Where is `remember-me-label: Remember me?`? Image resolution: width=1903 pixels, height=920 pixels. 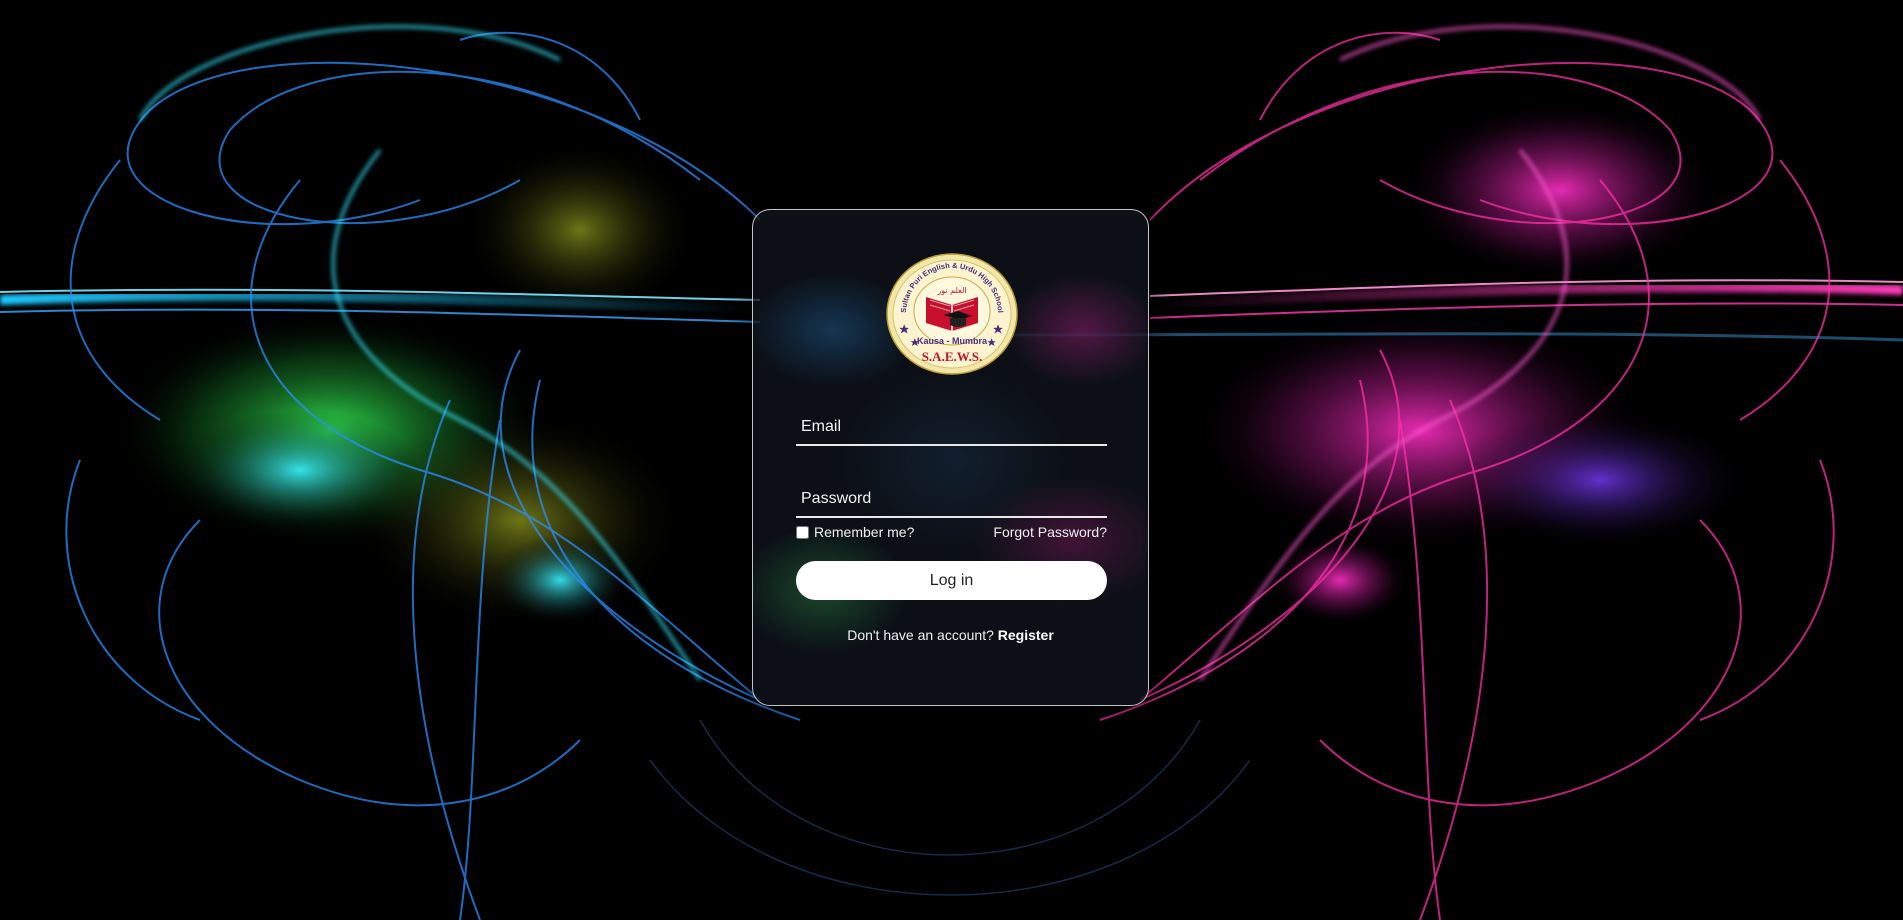
remember-me-label: Remember me? is located at coordinates (855, 532).